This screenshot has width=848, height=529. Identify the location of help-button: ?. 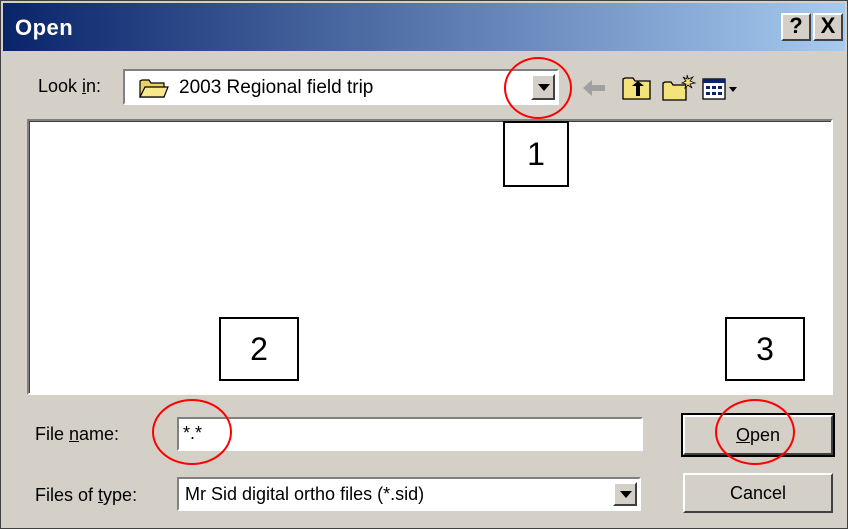
(796, 27).